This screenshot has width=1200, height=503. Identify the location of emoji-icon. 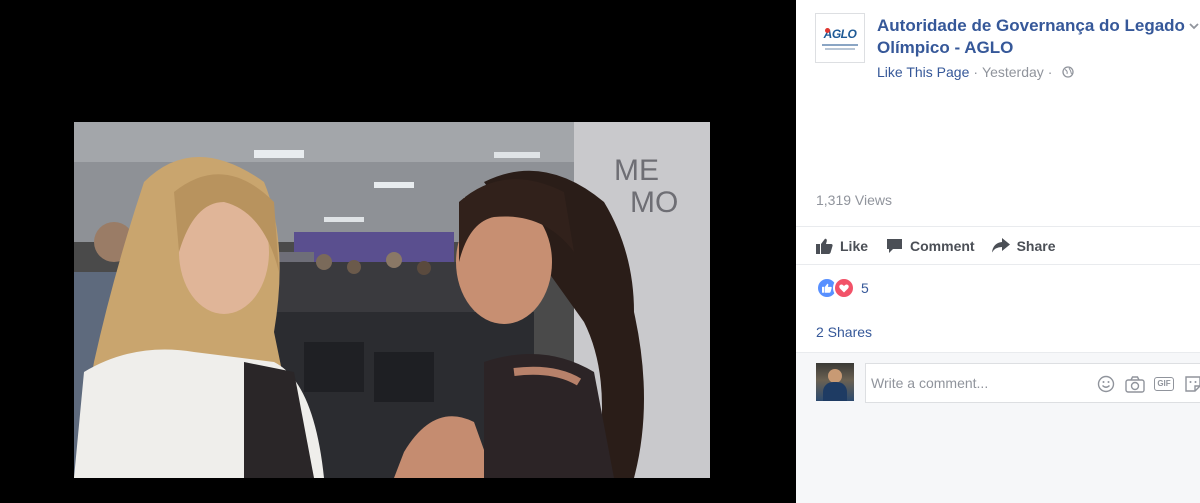
(1106, 384).